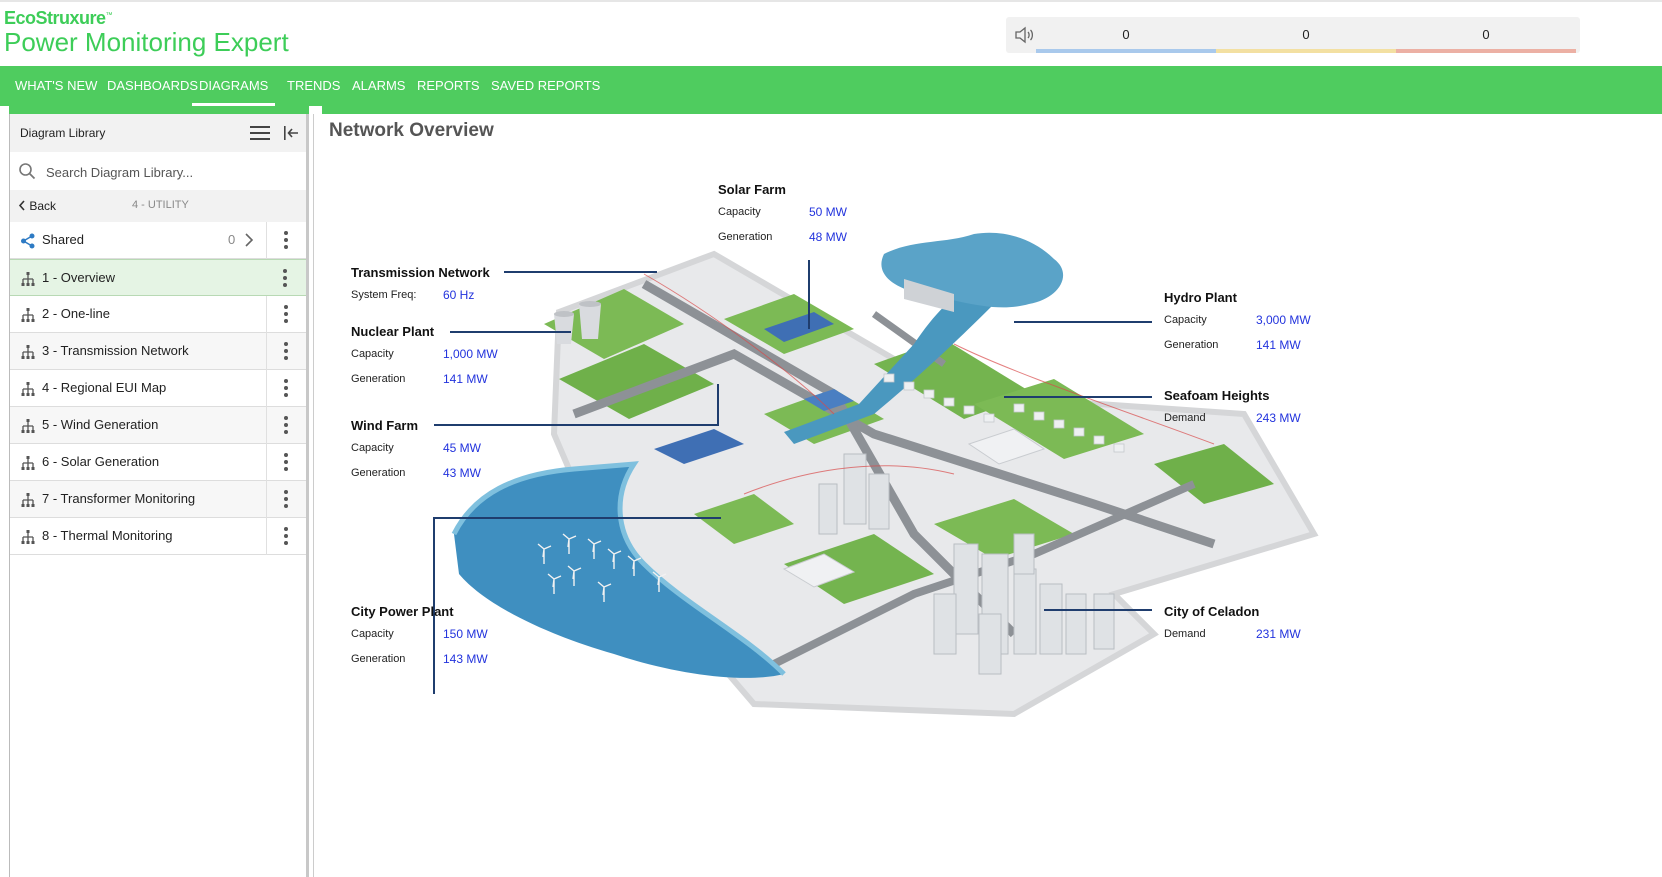 The width and height of the screenshot is (1662, 877). I want to click on nuclear-generation-key: Generation, so click(378, 379).